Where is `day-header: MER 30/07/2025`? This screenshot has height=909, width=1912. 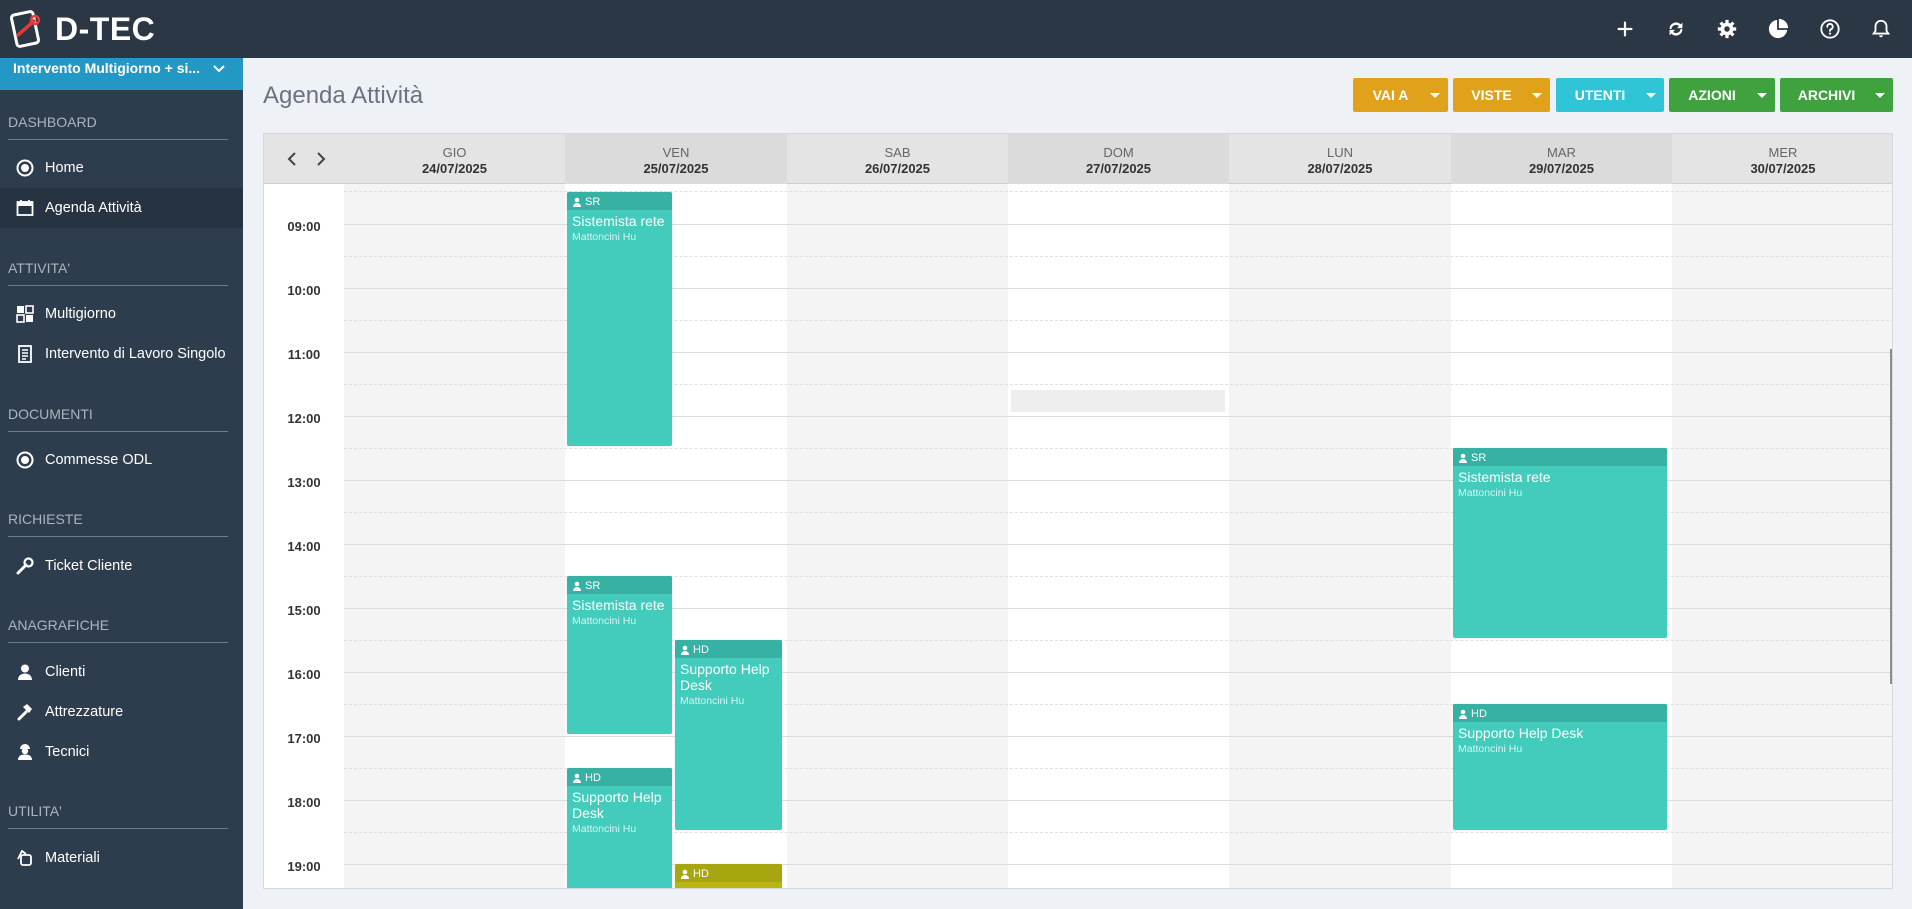
day-header: MER 30/07/2025 is located at coordinates (1782, 159).